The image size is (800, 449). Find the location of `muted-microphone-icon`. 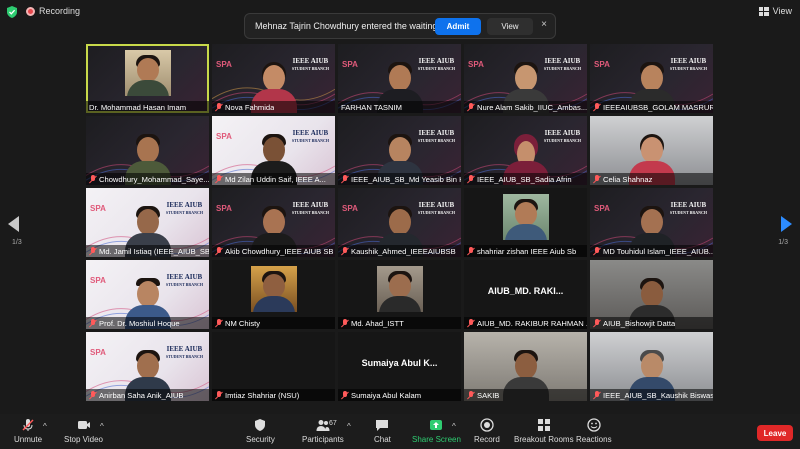

muted-microphone-icon is located at coordinates (28, 425).